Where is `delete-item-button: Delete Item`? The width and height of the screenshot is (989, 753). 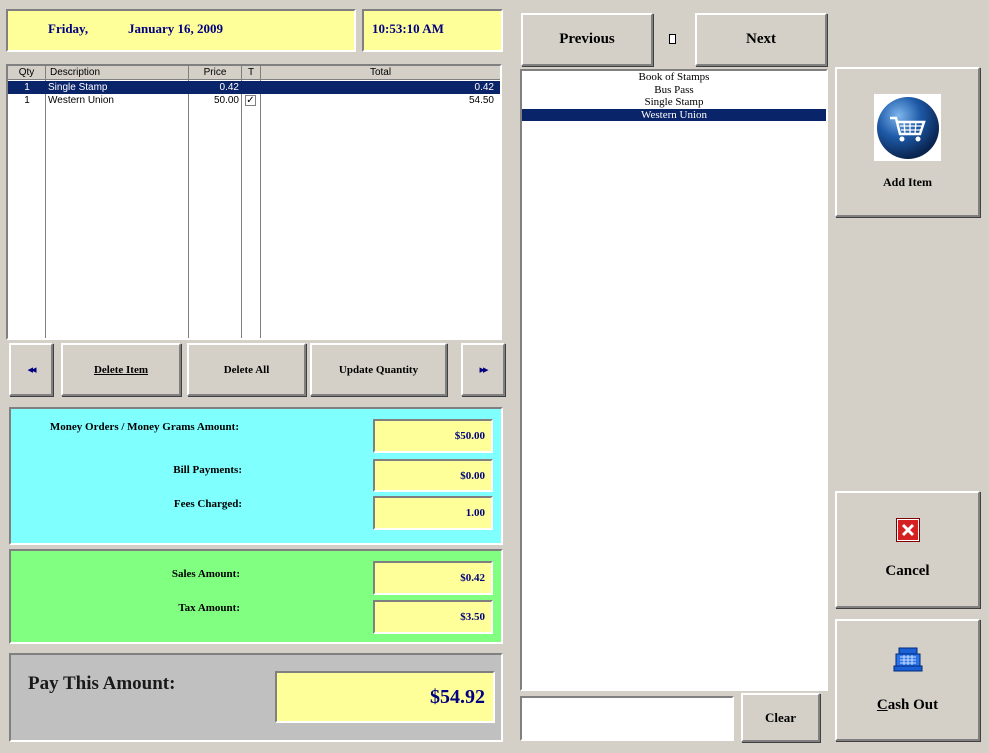
delete-item-button: Delete Item is located at coordinates (121, 369).